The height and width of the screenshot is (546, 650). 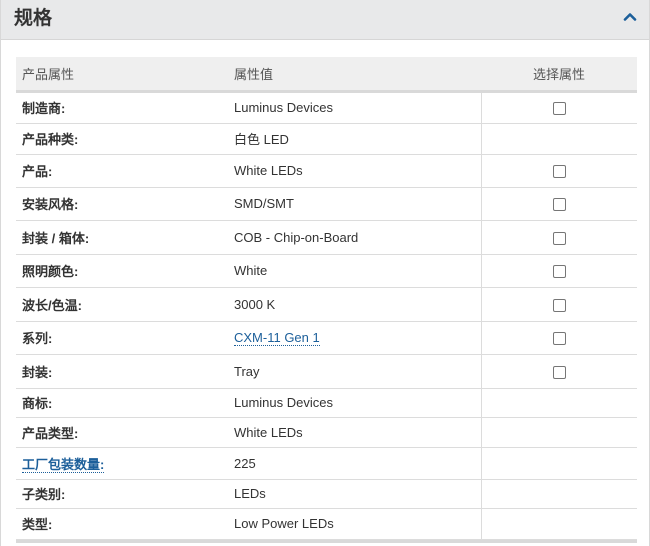 What do you see at coordinates (558, 74) in the screenshot?
I see `header-select: 选择属性` at bounding box center [558, 74].